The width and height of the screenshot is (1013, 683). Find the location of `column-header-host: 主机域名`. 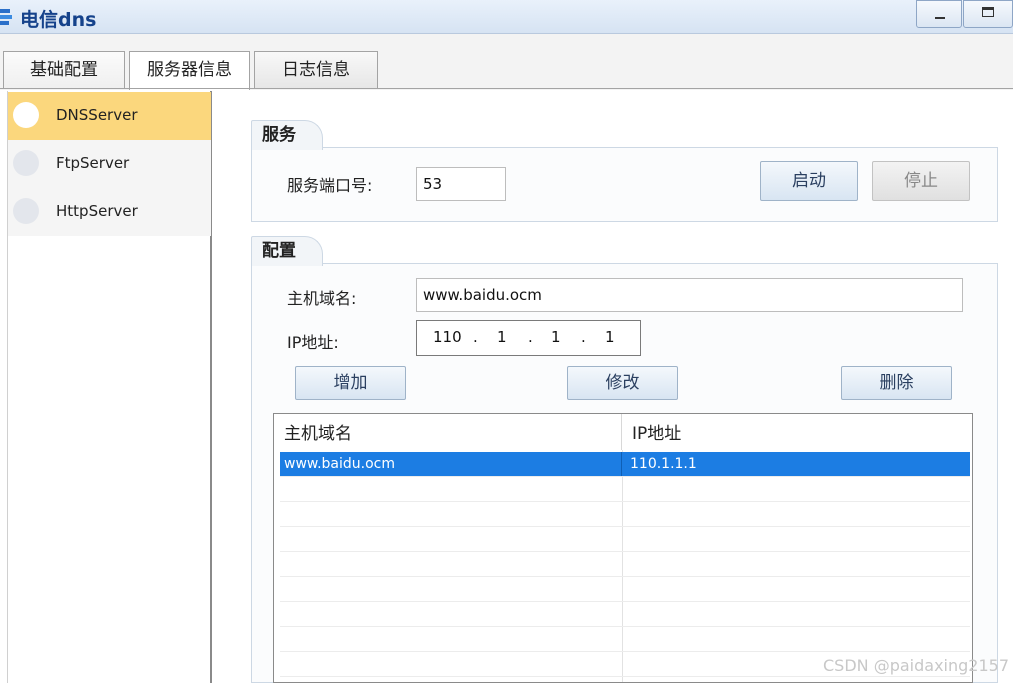

column-header-host: 主机域名 is located at coordinates (448, 432).